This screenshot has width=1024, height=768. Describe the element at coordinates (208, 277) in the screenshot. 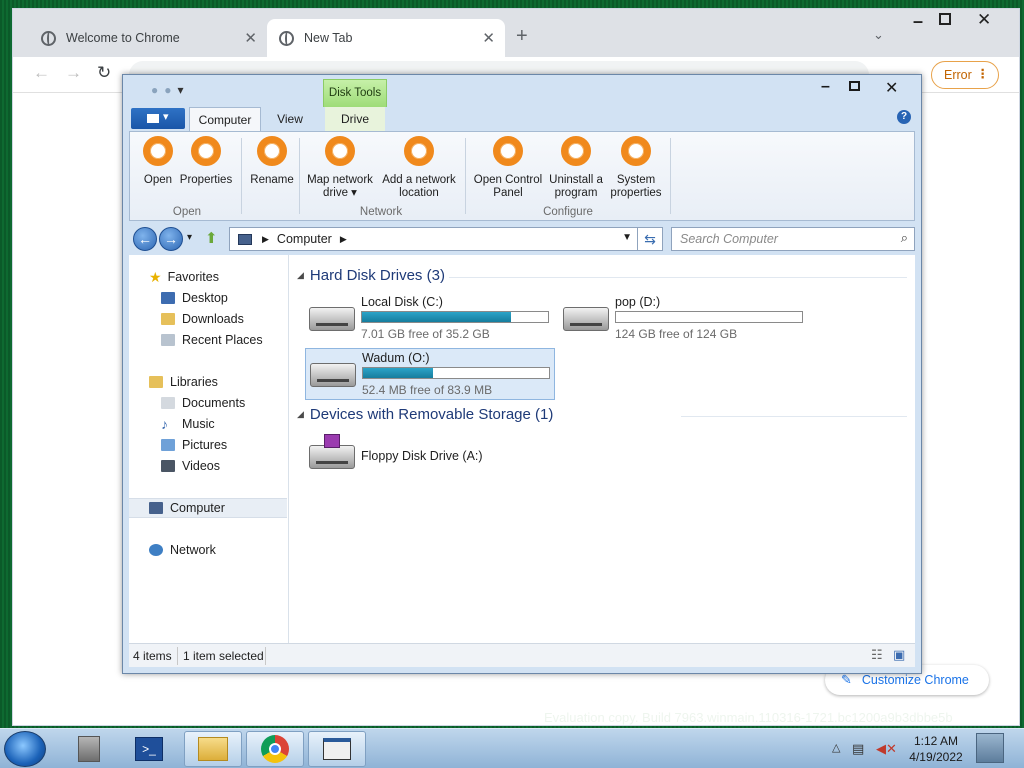

I see `nav-favorites: ★ Favorites` at that location.